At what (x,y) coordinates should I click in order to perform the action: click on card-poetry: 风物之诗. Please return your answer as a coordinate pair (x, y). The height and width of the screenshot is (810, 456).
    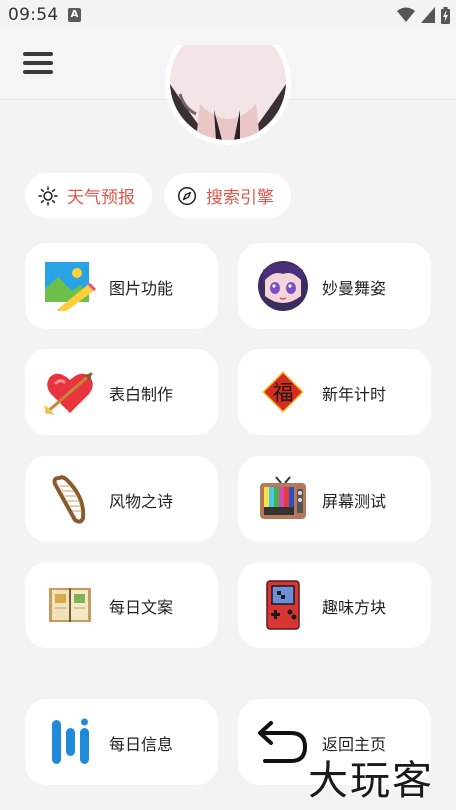
    Looking at the image, I should click on (121, 499).